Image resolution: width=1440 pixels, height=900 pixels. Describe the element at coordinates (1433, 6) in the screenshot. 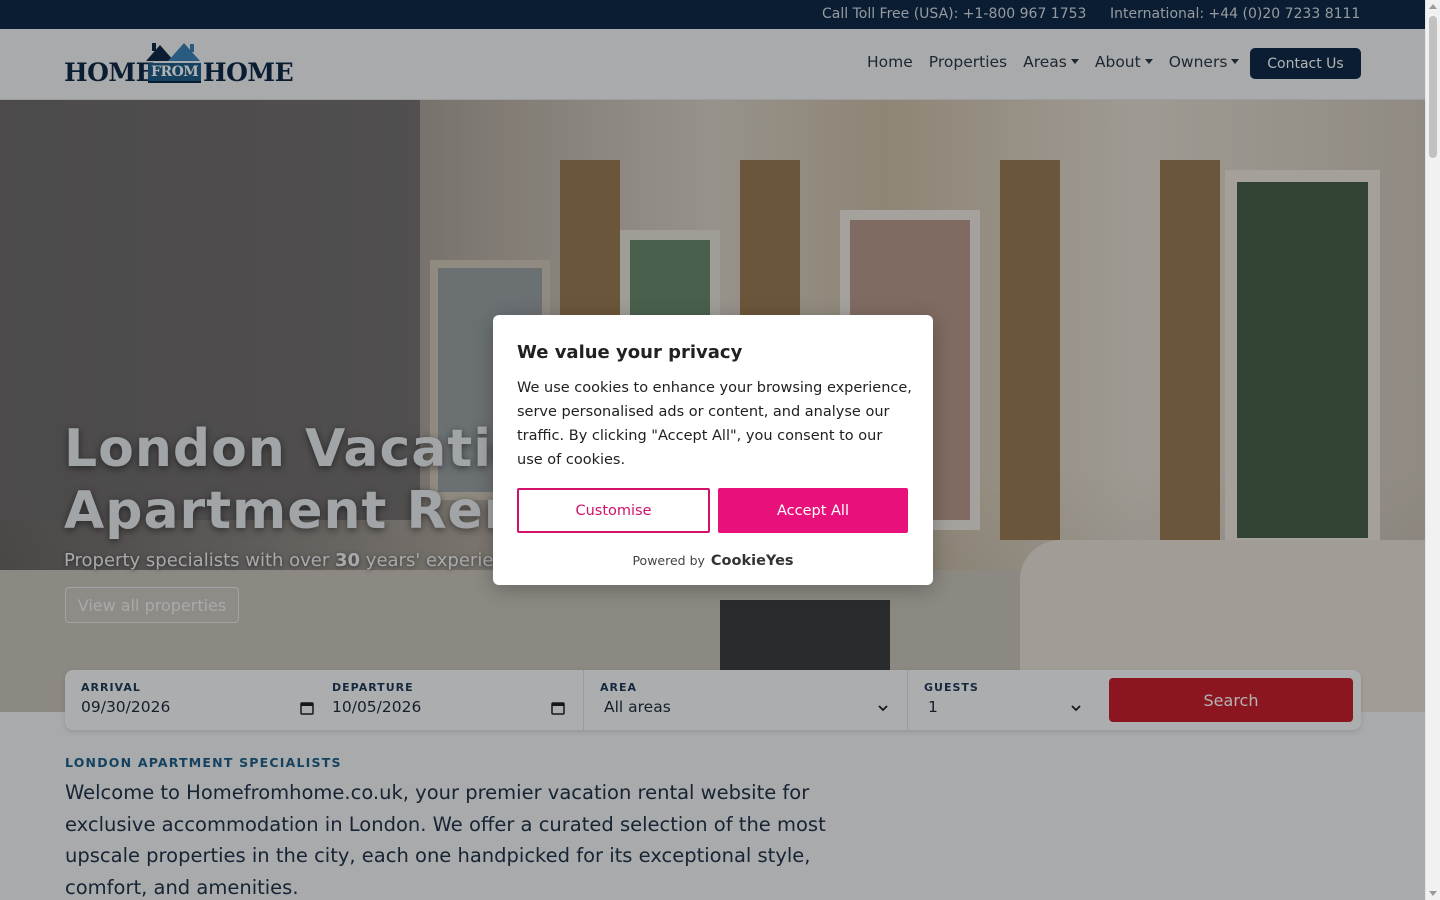

I see `scroll-up-arrow-icon` at that location.